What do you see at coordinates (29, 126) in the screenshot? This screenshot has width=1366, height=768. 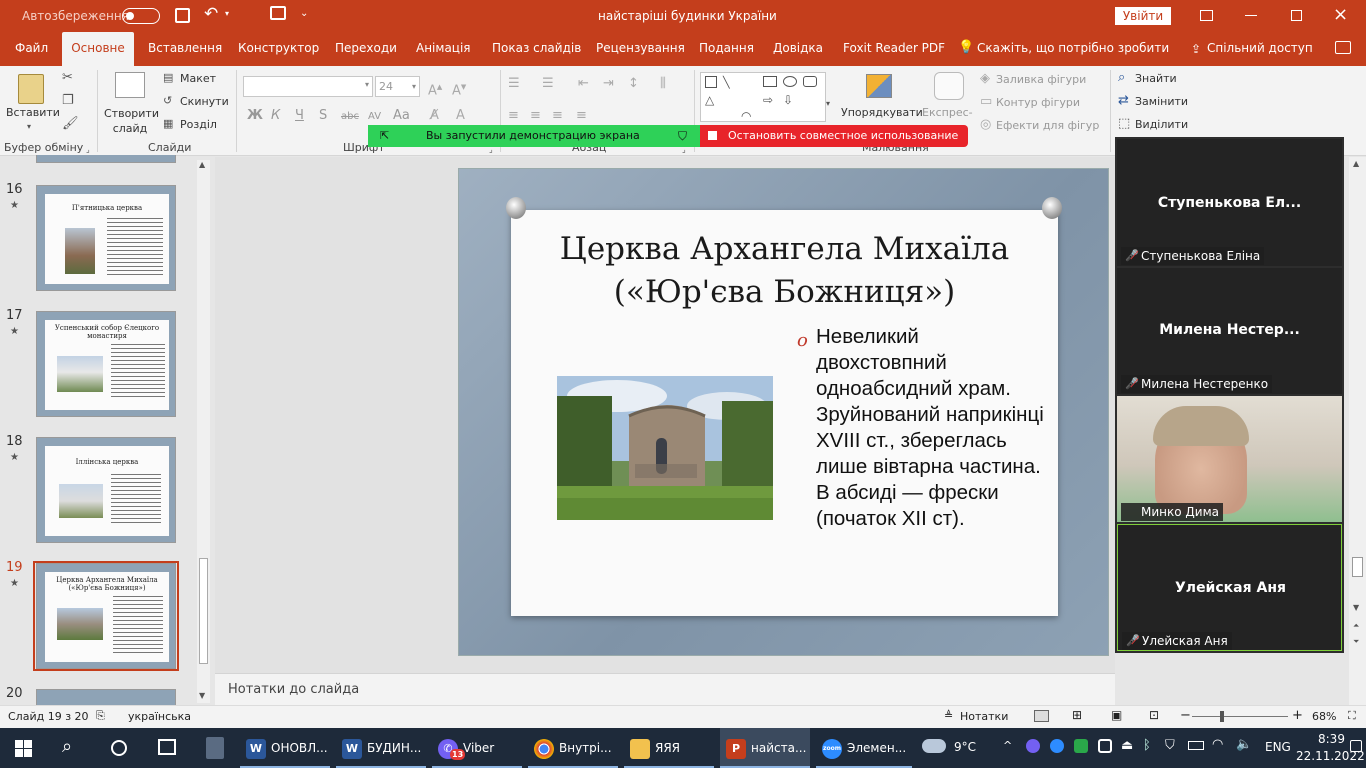 I see `paste-dropdown-icon: ▾` at bounding box center [29, 126].